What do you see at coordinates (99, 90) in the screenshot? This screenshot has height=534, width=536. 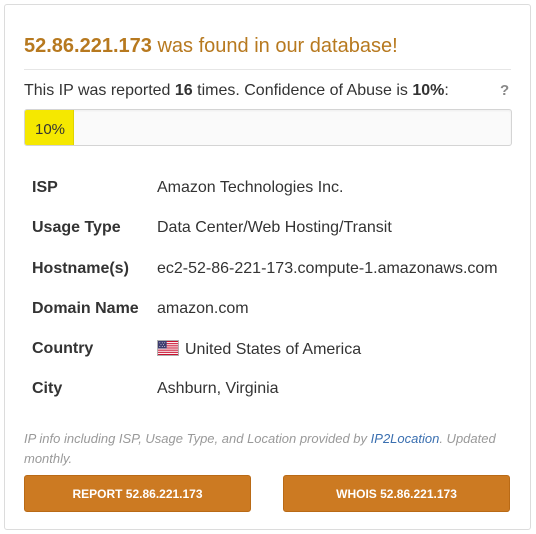 I see `report-prefix: This IP was reported` at bounding box center [99, 90].